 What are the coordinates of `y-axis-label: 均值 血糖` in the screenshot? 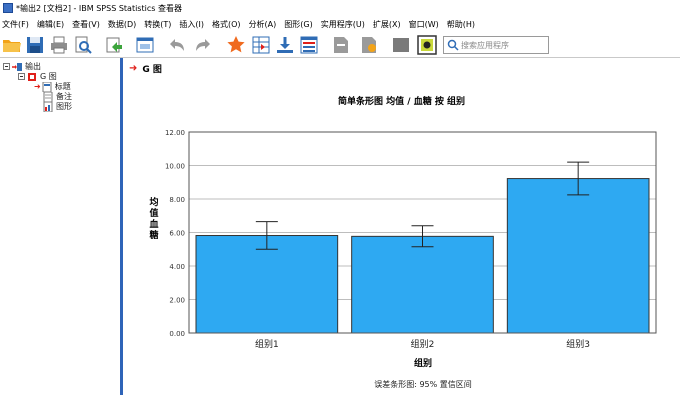 It's located at (154, 220).